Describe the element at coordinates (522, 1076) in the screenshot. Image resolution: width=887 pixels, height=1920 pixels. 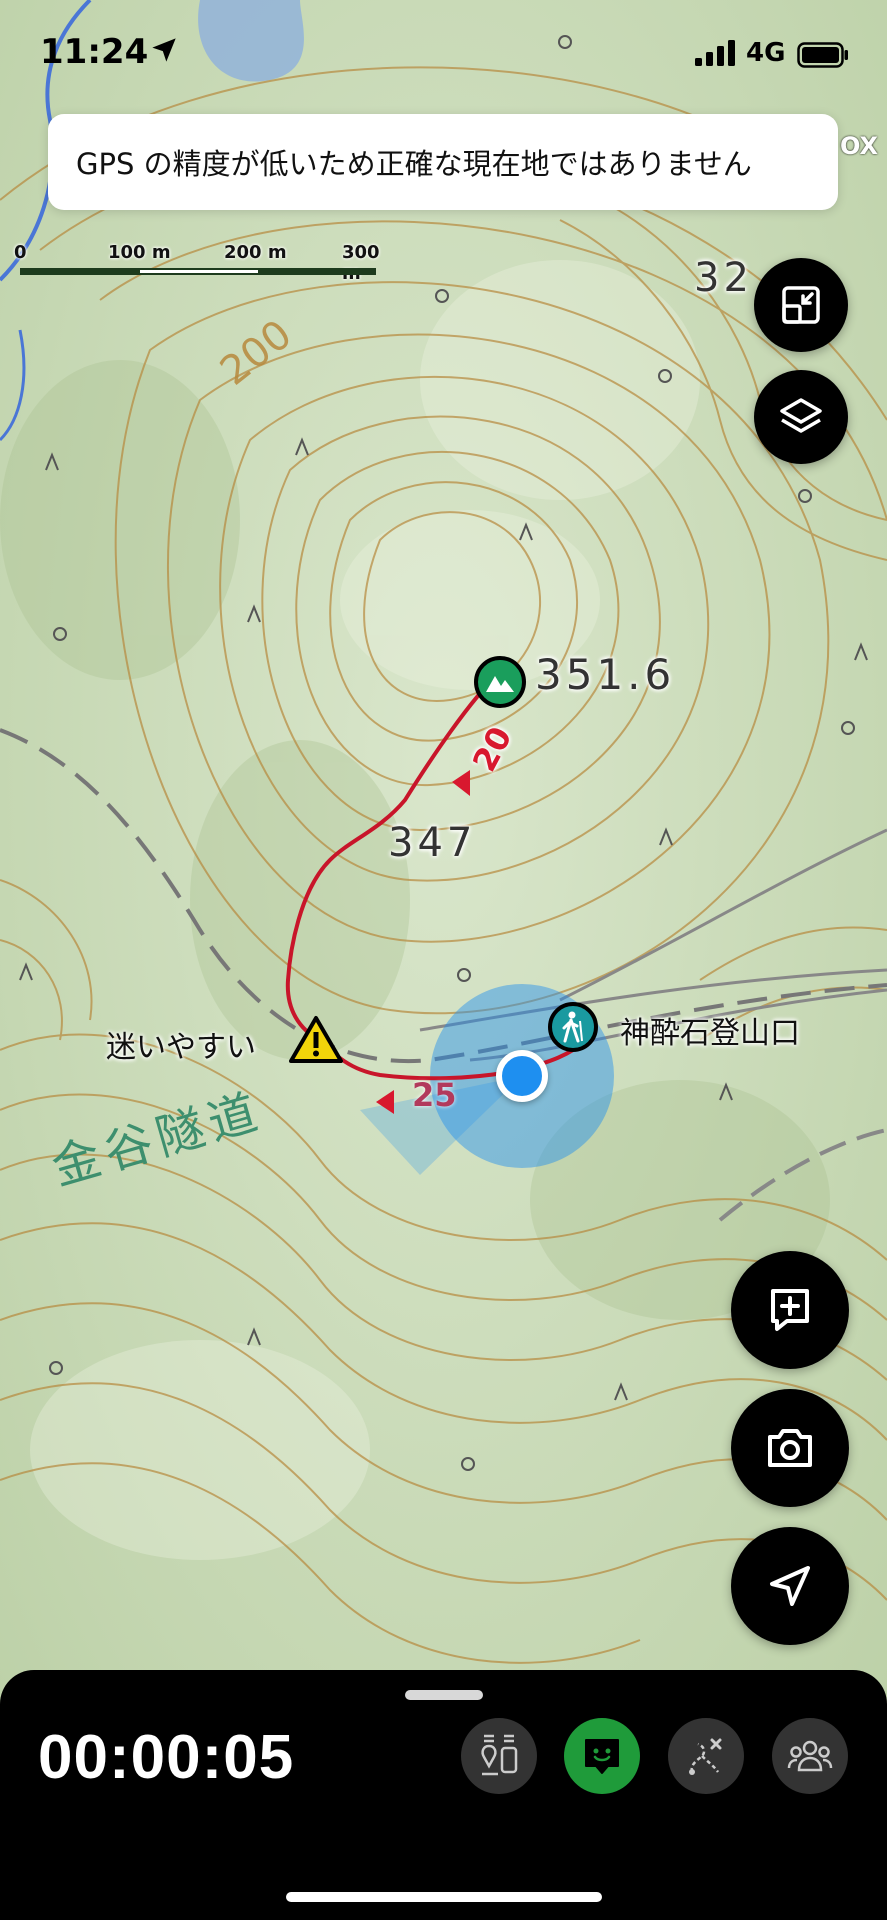
I see `current-location-dot` at that location.